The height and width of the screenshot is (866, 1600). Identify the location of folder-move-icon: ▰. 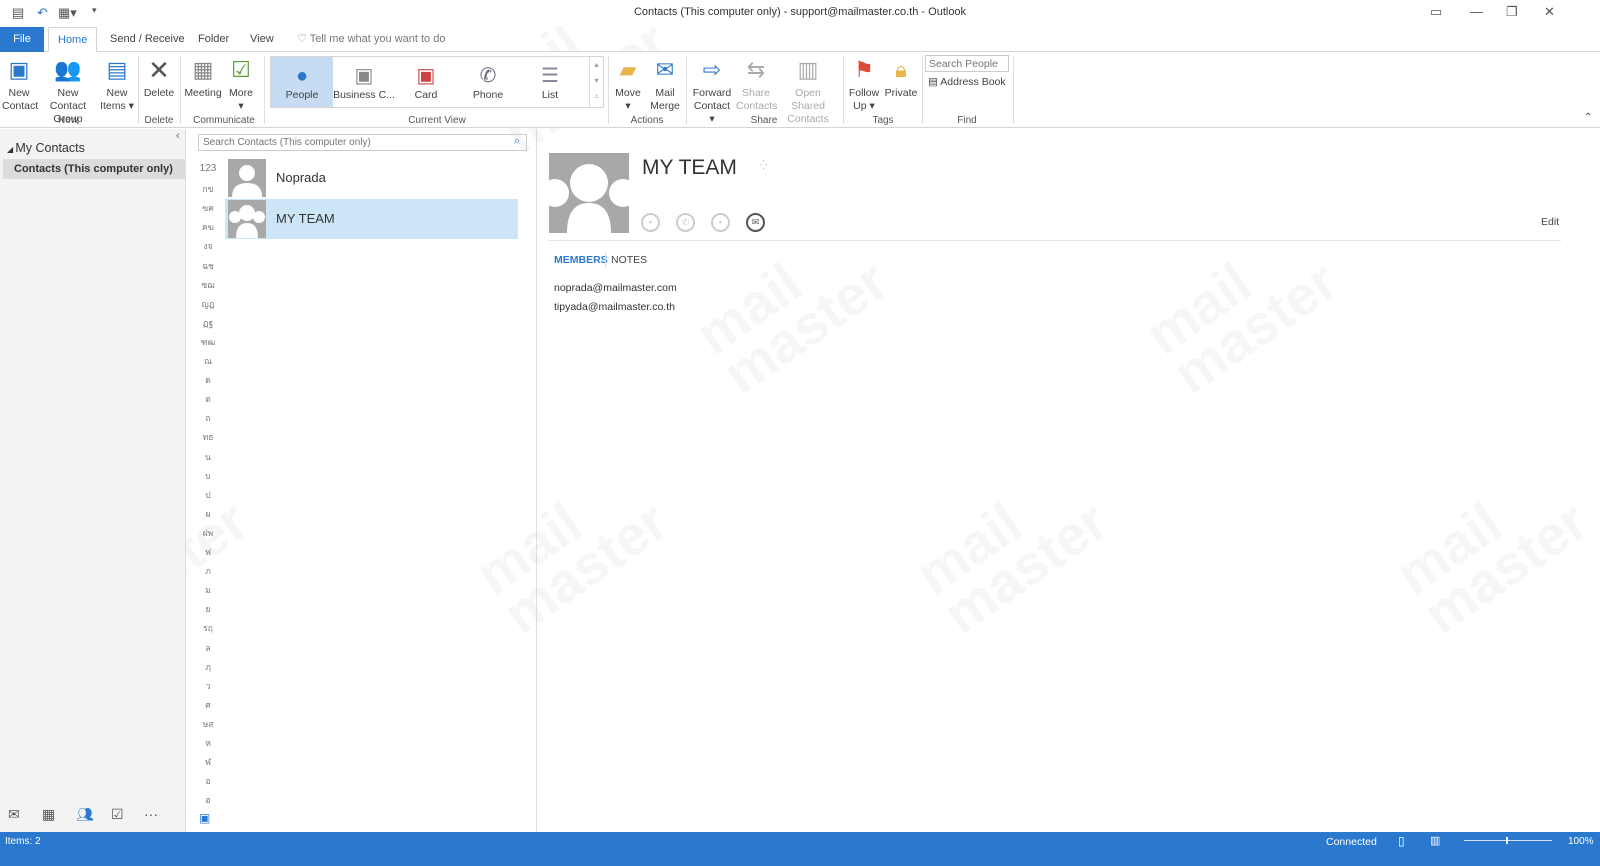
(628, 69).